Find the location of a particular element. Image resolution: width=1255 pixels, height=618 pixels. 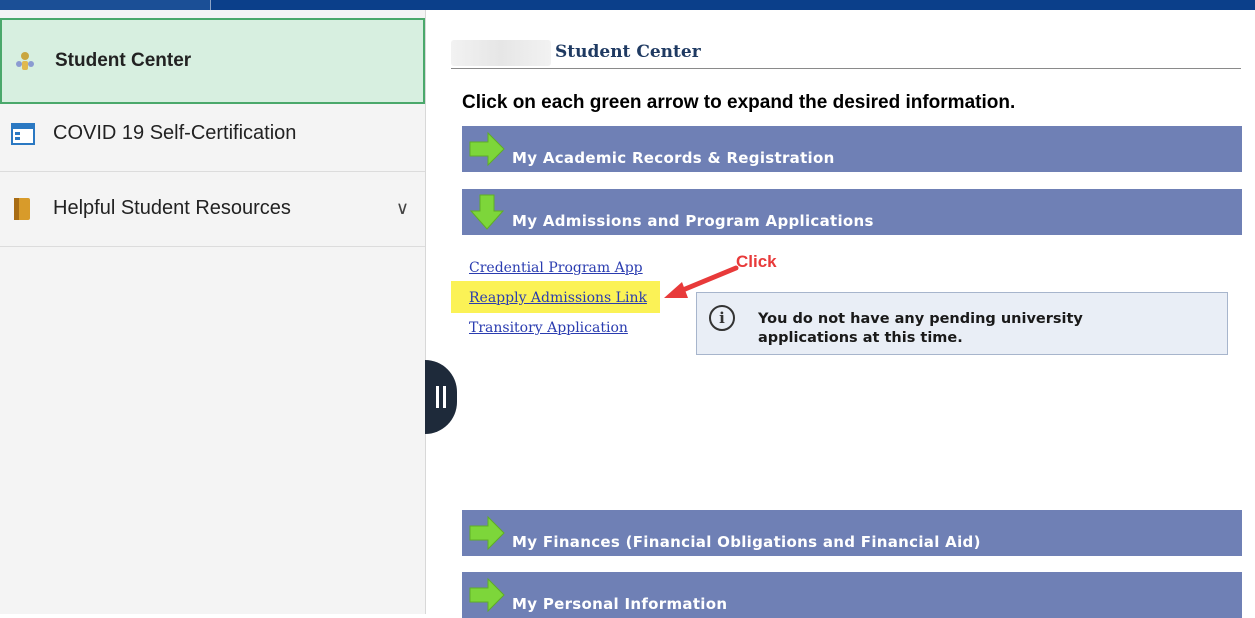

section-personal-information: My Personal Information is located at coordinates (852, 595).